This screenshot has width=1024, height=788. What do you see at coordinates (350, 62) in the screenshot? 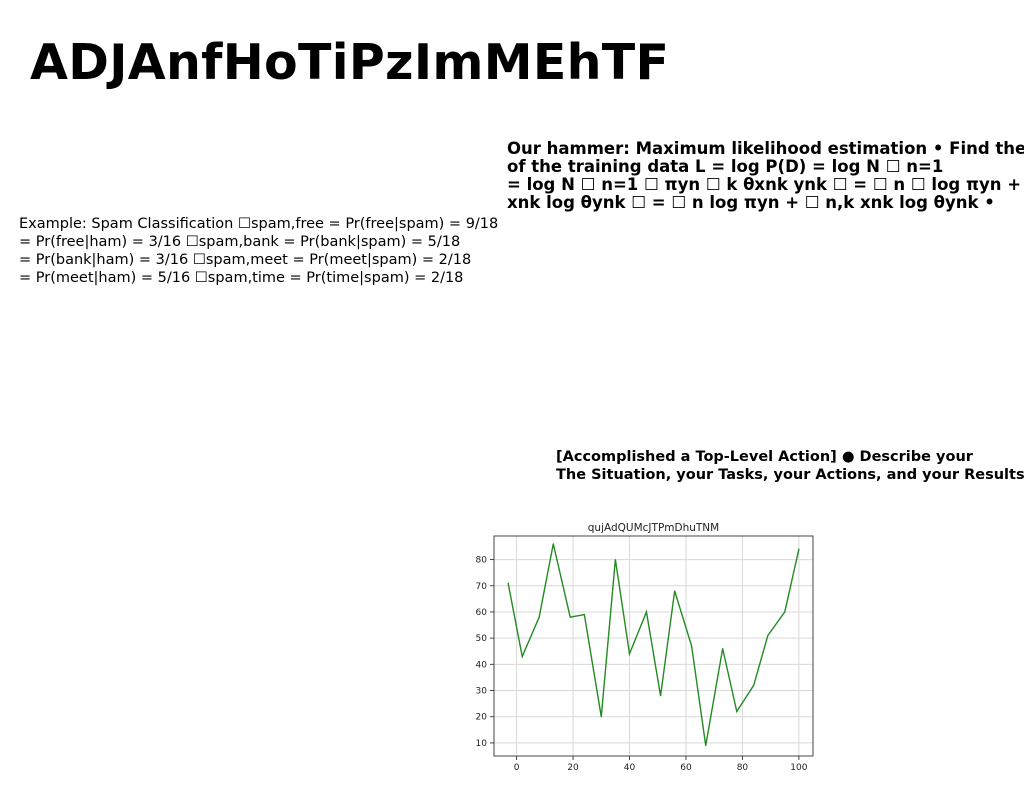
I see `page-title: ADJAnfHoTiPzImMEhTF` at bounding box center [350, 62].